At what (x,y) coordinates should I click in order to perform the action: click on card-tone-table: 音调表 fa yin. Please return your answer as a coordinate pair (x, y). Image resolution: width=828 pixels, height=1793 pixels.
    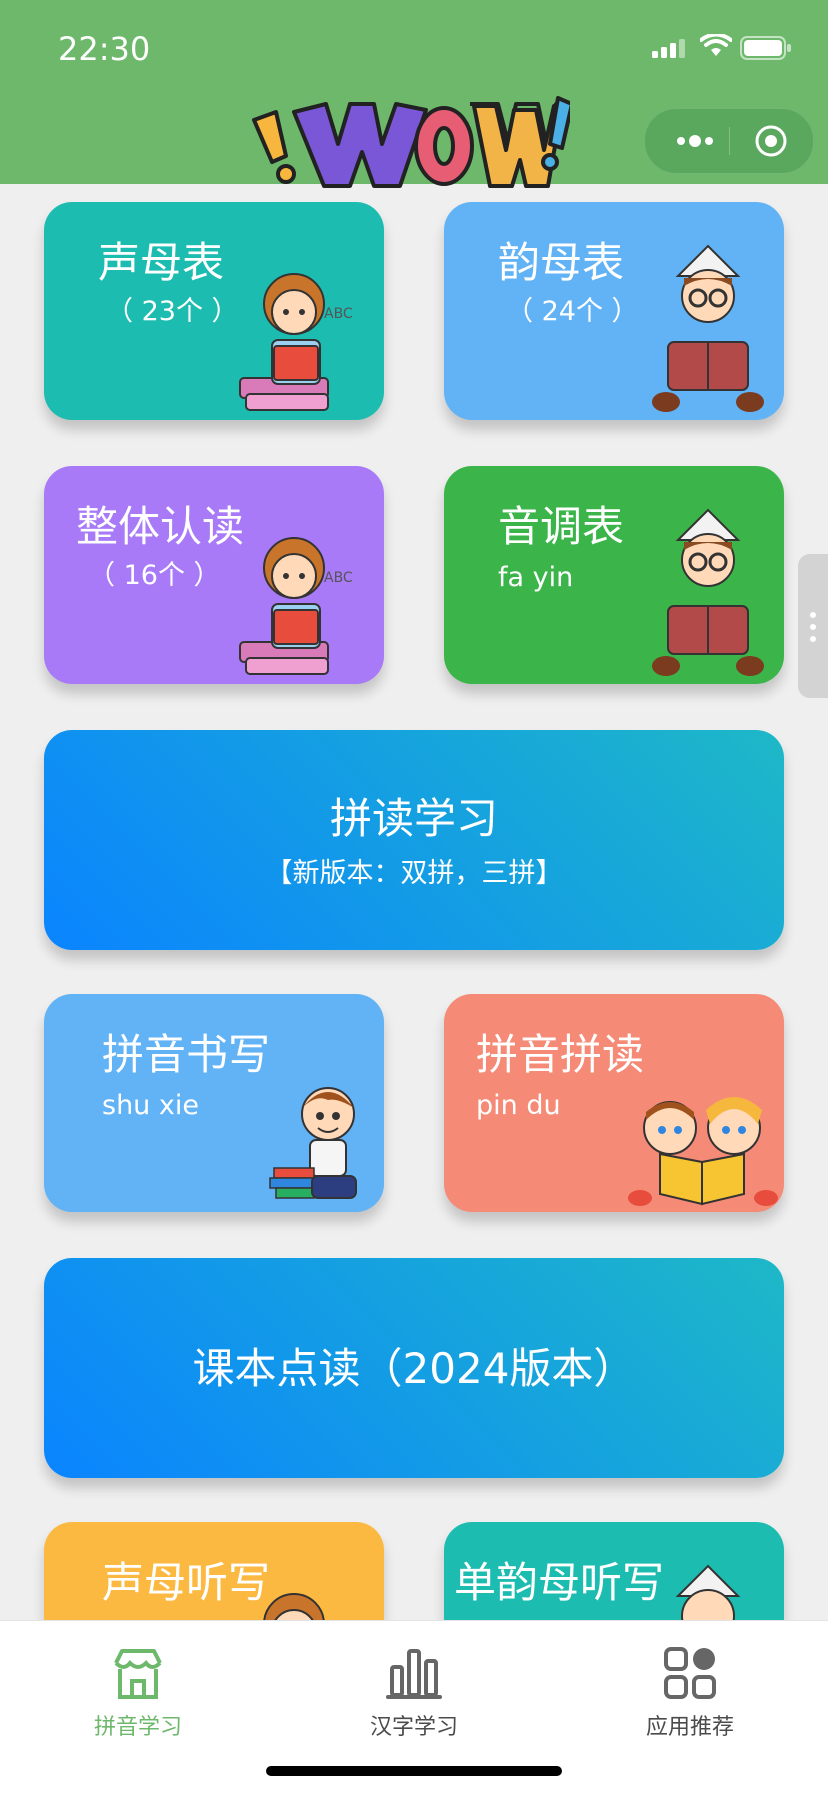
    Looking at the image, I should click on (614, 575).